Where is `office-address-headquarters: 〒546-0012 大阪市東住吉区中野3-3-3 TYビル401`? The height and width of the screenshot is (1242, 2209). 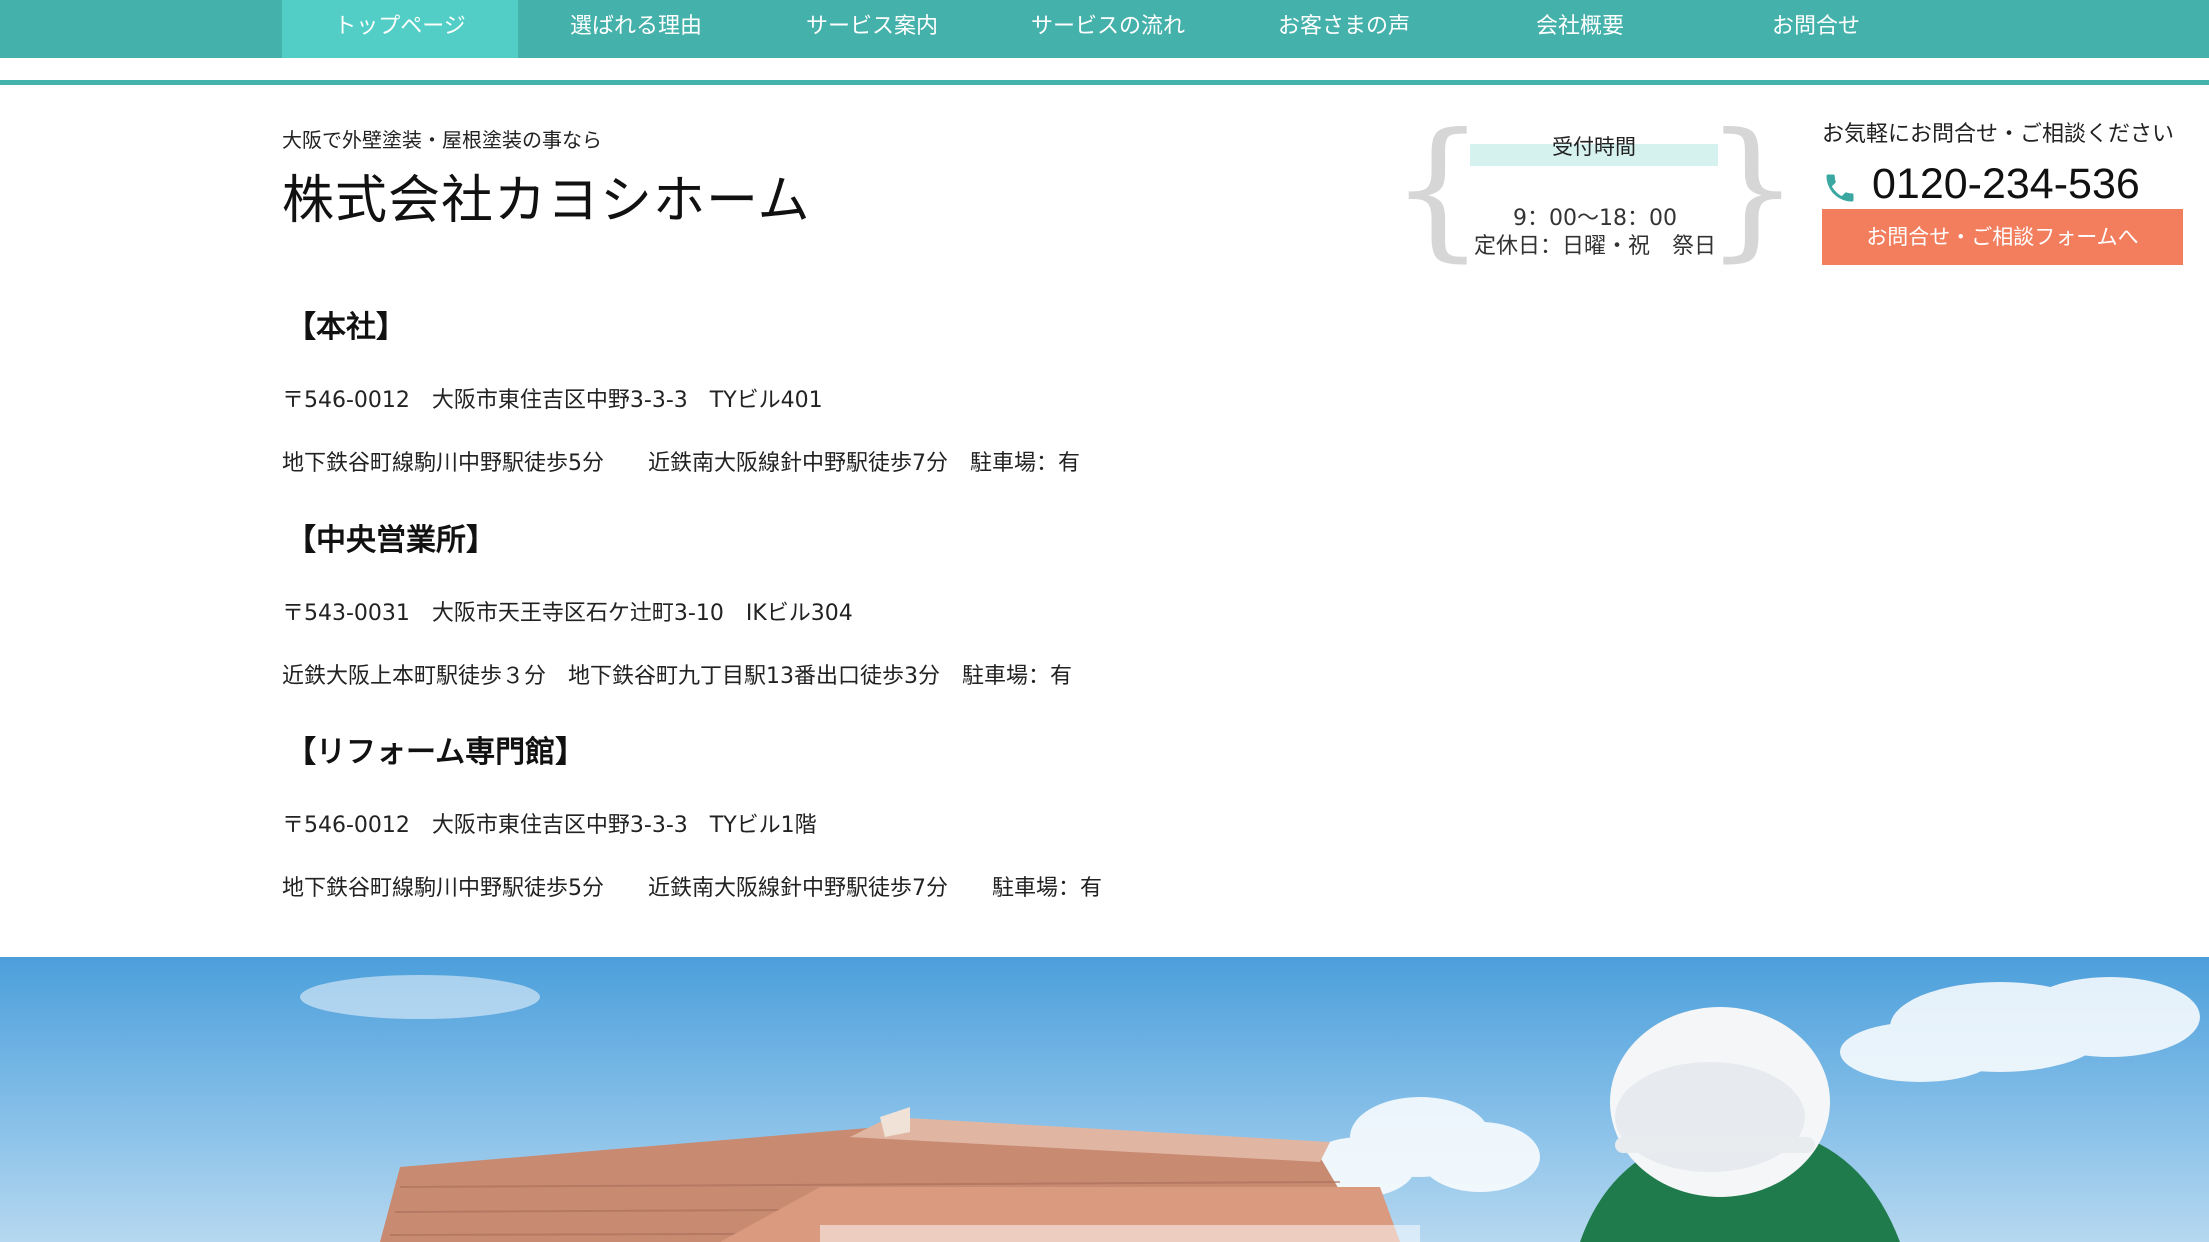 office-address-headquarters: 〒546-0012 大阪市東住吉区中野3-3-3 TYビル401 is located at coordinates (552, 400).